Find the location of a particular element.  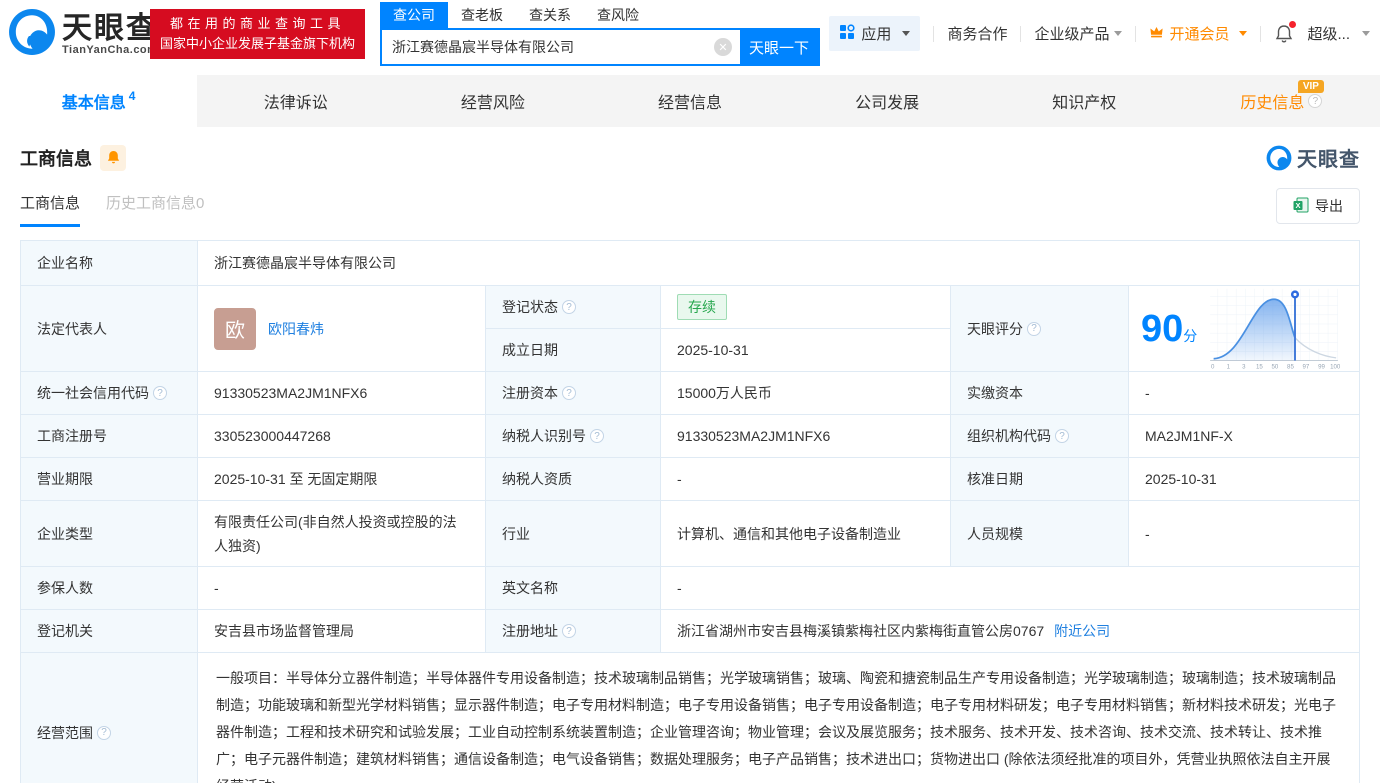

field-value-staff-size: - is located at coordinates (1244, 534).